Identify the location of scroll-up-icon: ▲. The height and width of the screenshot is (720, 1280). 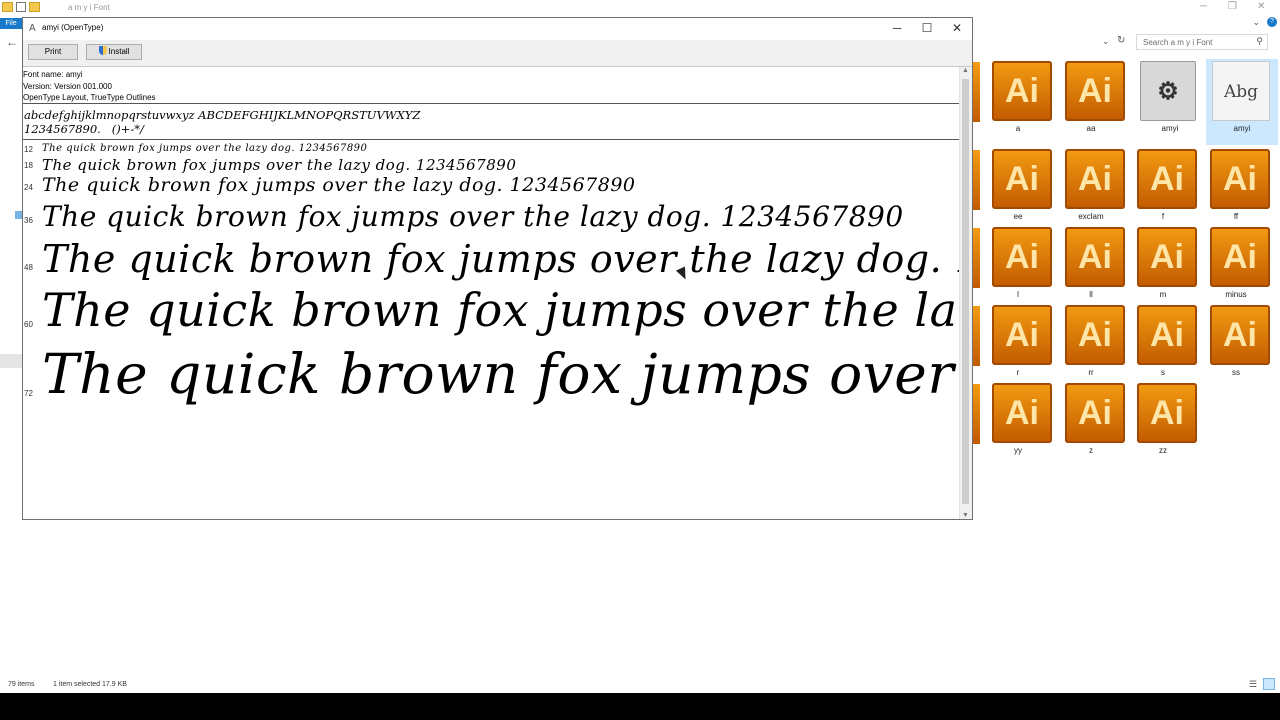
(965, 70).